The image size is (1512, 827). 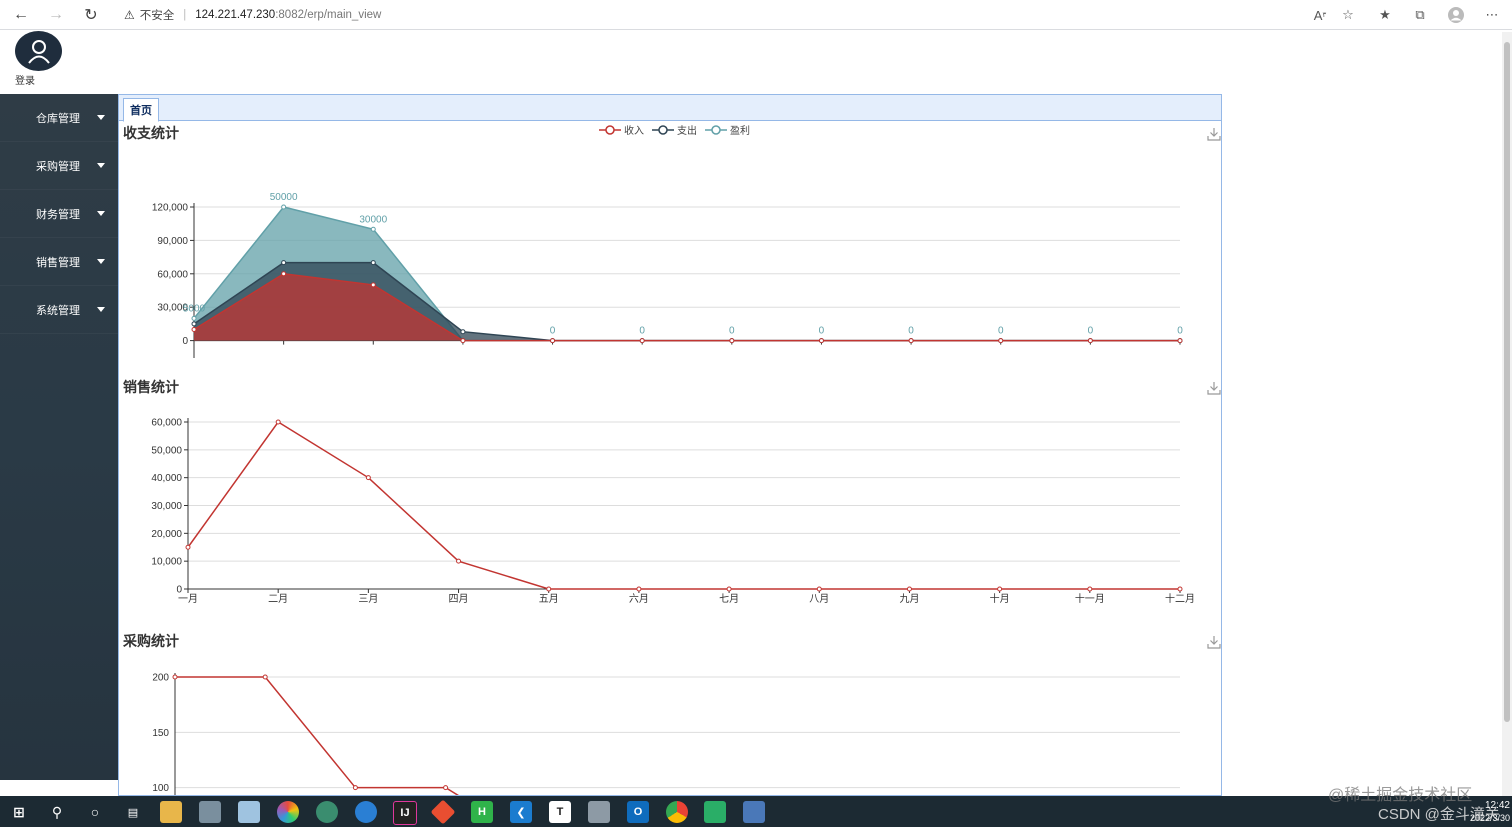 I want to click on sidebar-item-label: 系统管理, so click(x=58, y=311).